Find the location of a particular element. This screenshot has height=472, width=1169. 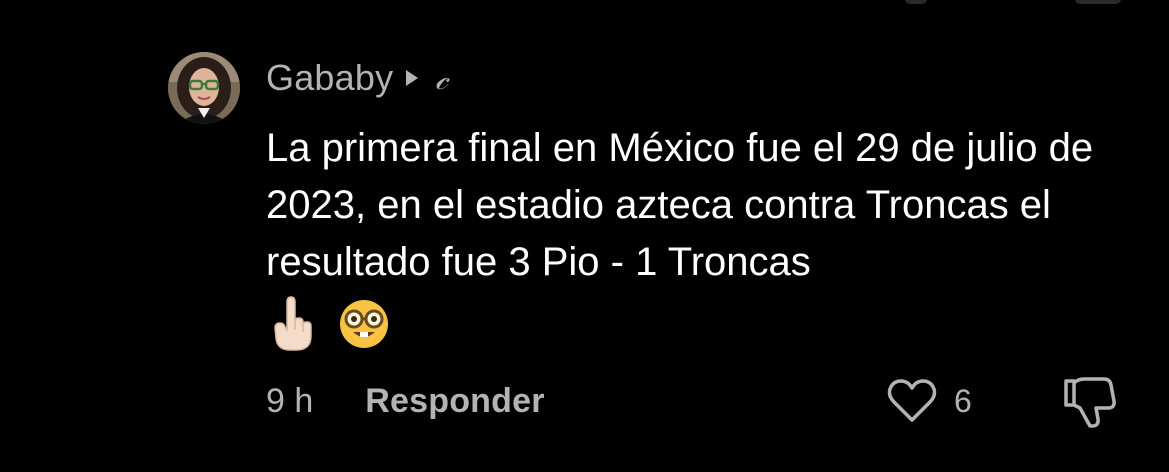

point-up-emoji is located at coordinates (293, 323).